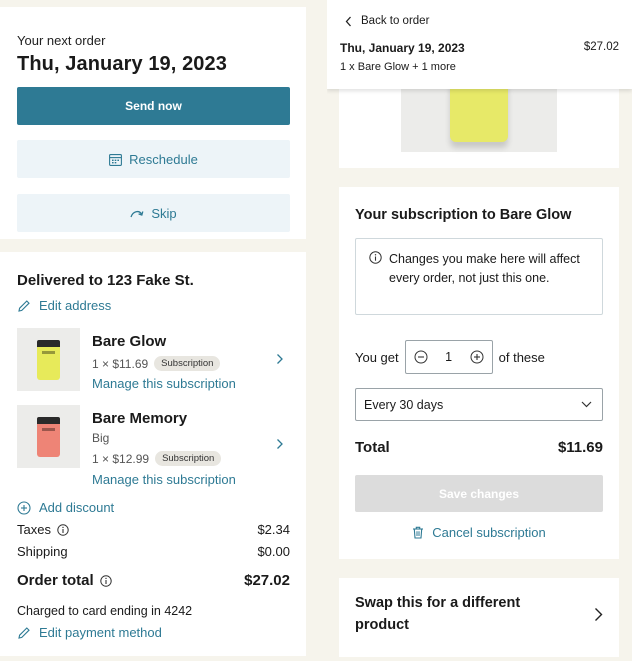 This screenshot has width=632, height=661. Describe the element at coordinates (479, 493) in the screenshot. I see `save-changes-button: Save changes` at that location.